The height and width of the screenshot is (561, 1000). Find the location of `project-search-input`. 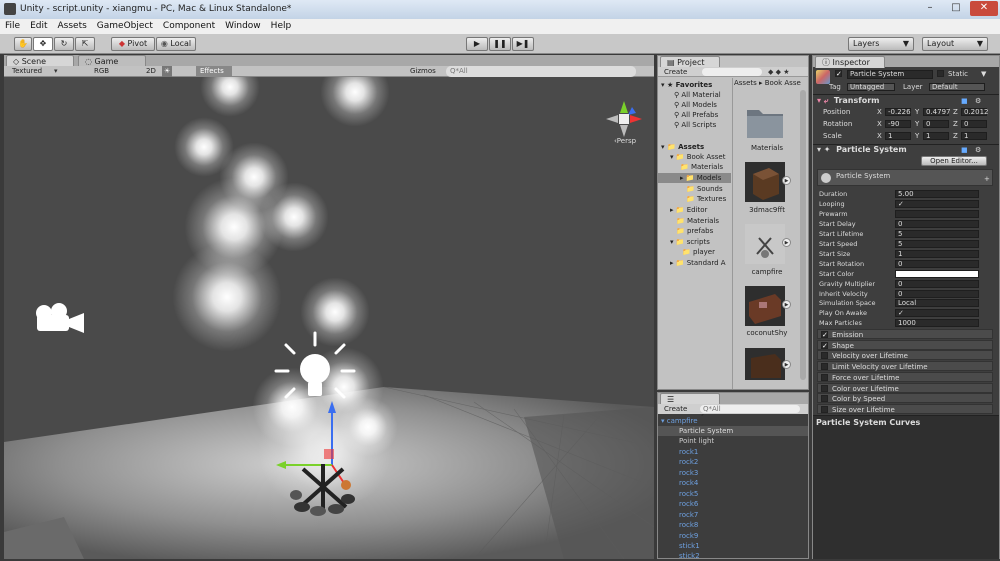

project-search-input is located at coordinates (732, 72).